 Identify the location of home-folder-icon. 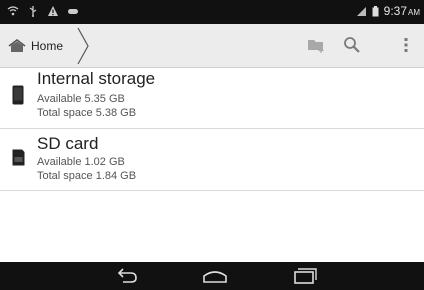
(17, 45).